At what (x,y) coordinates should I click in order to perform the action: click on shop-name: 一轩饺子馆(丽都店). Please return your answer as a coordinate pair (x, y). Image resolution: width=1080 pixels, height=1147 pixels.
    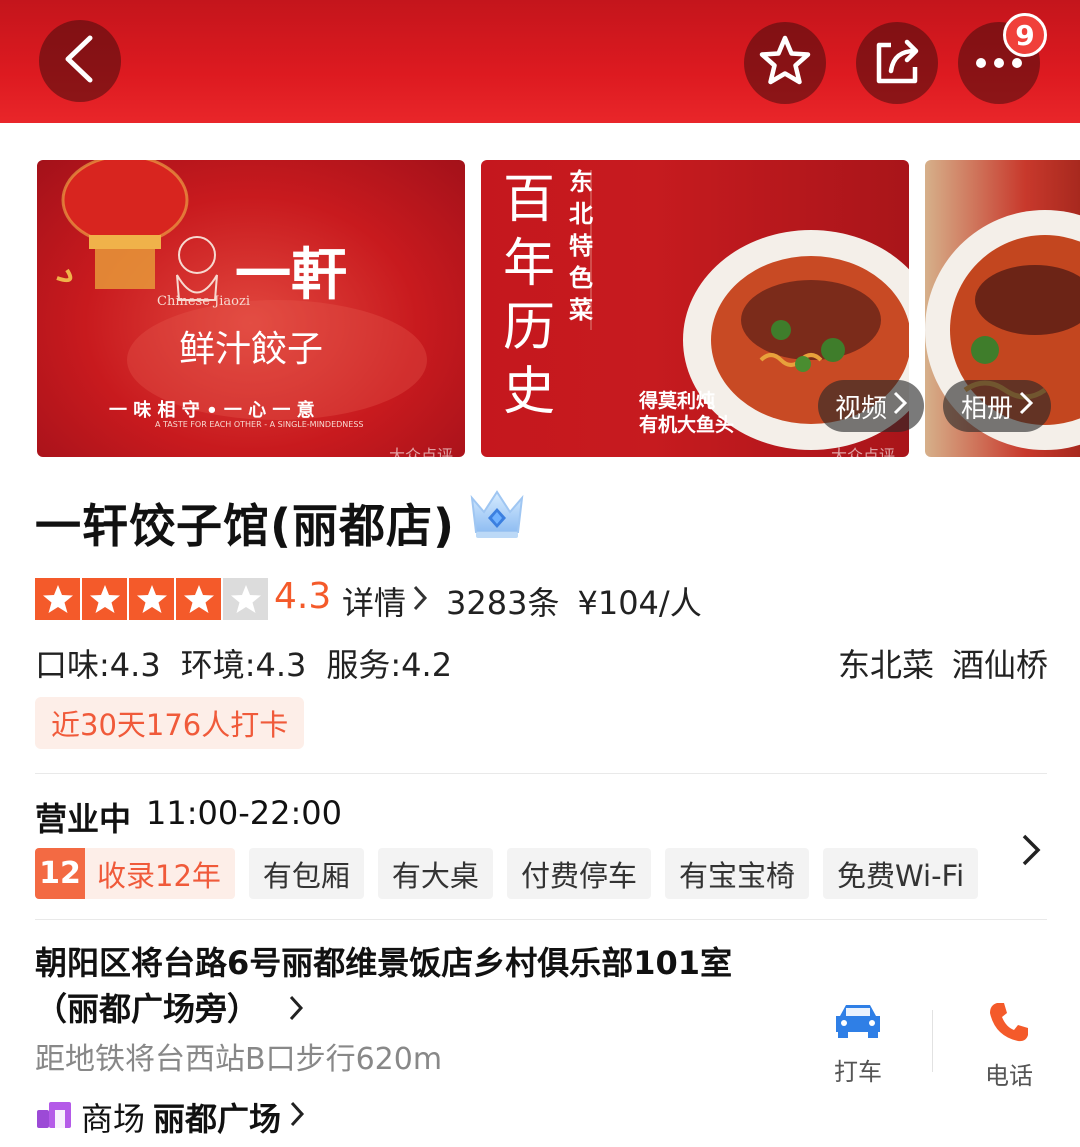
    Looking at the image, I should click on (245, 526).